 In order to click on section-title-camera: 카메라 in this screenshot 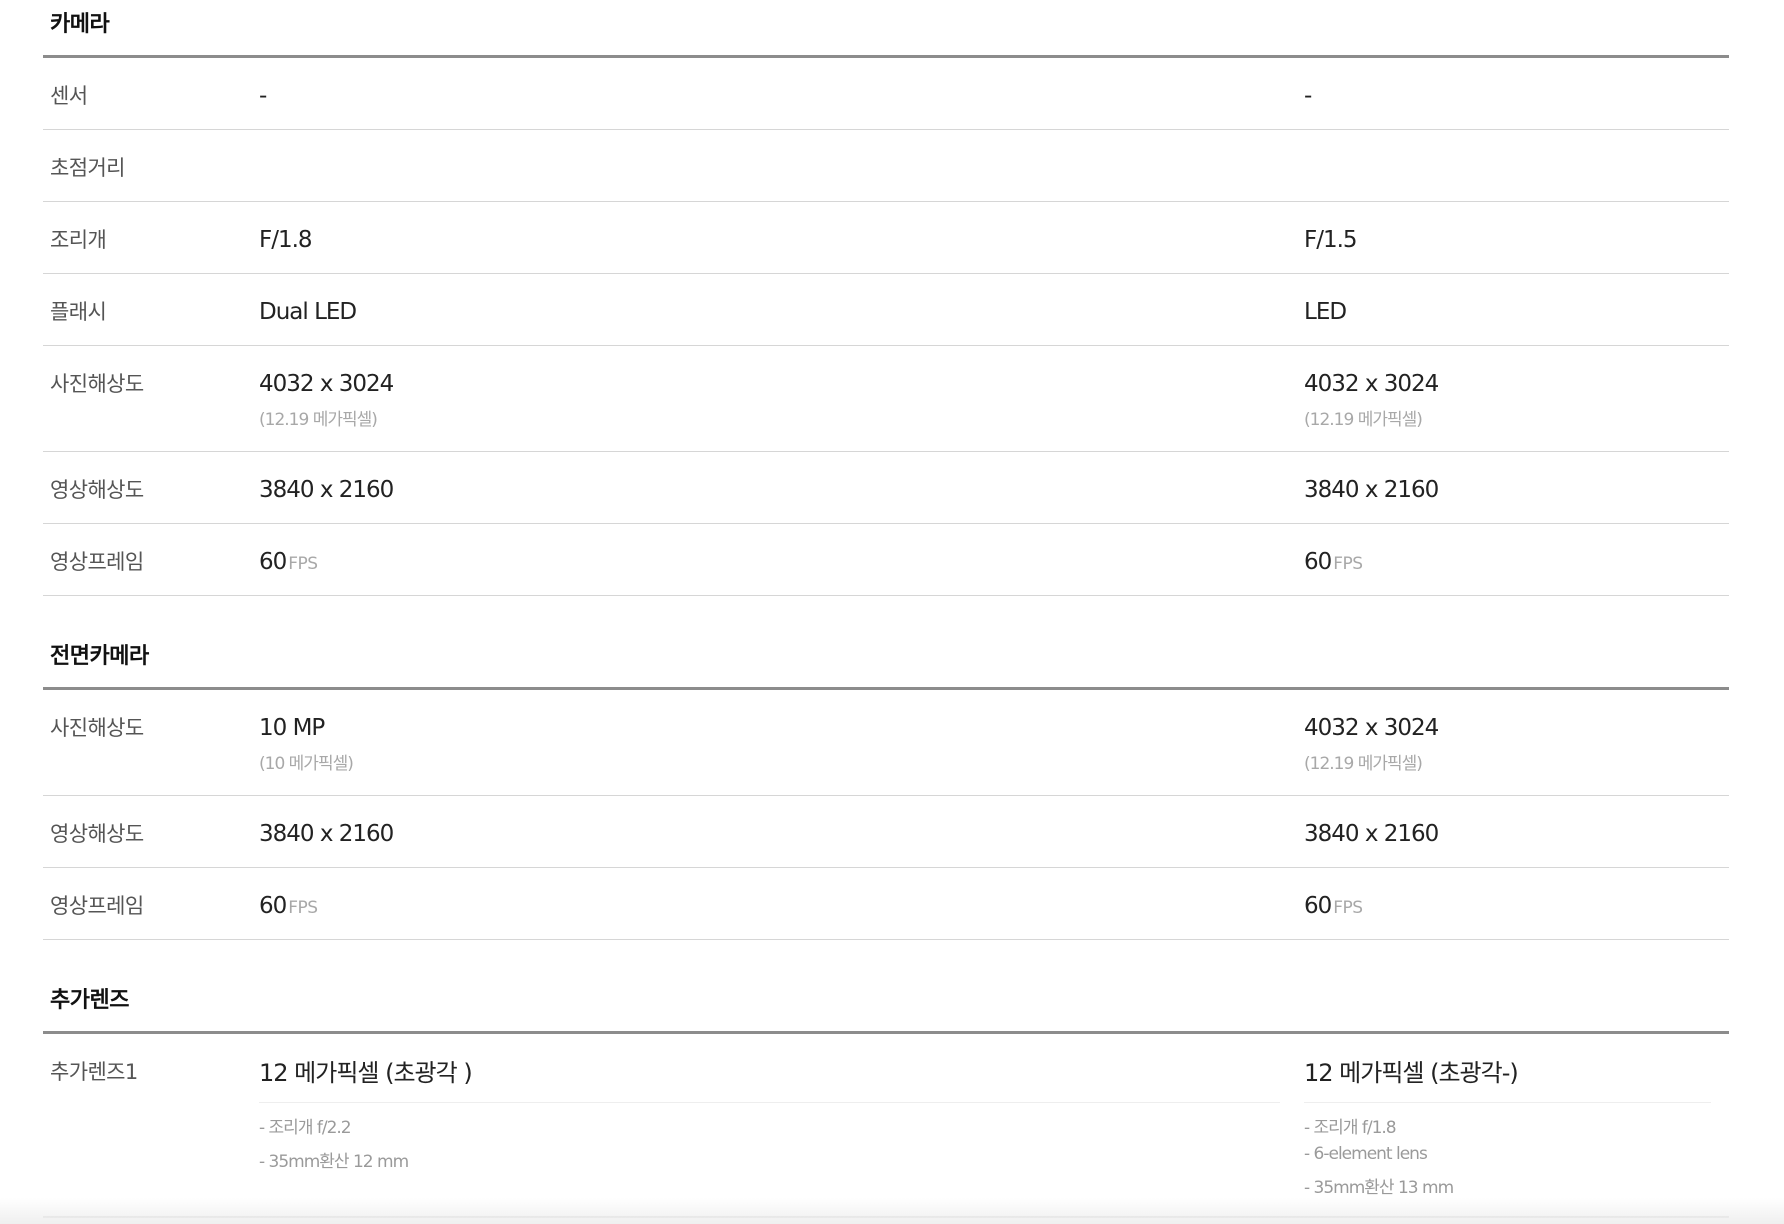, I will do `click(886, 29)`.